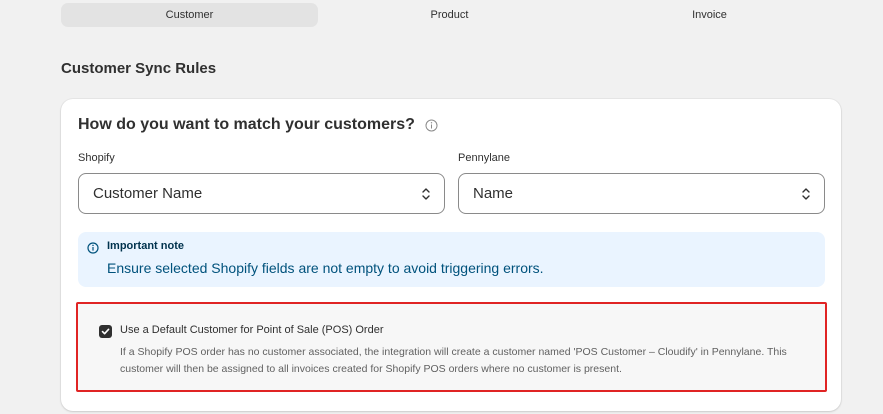 The height and width of the screenshot is (414, 883). Describe the element at coordinates (145, 246) in the screenshot. I see `banner-title: Important note` at that location.